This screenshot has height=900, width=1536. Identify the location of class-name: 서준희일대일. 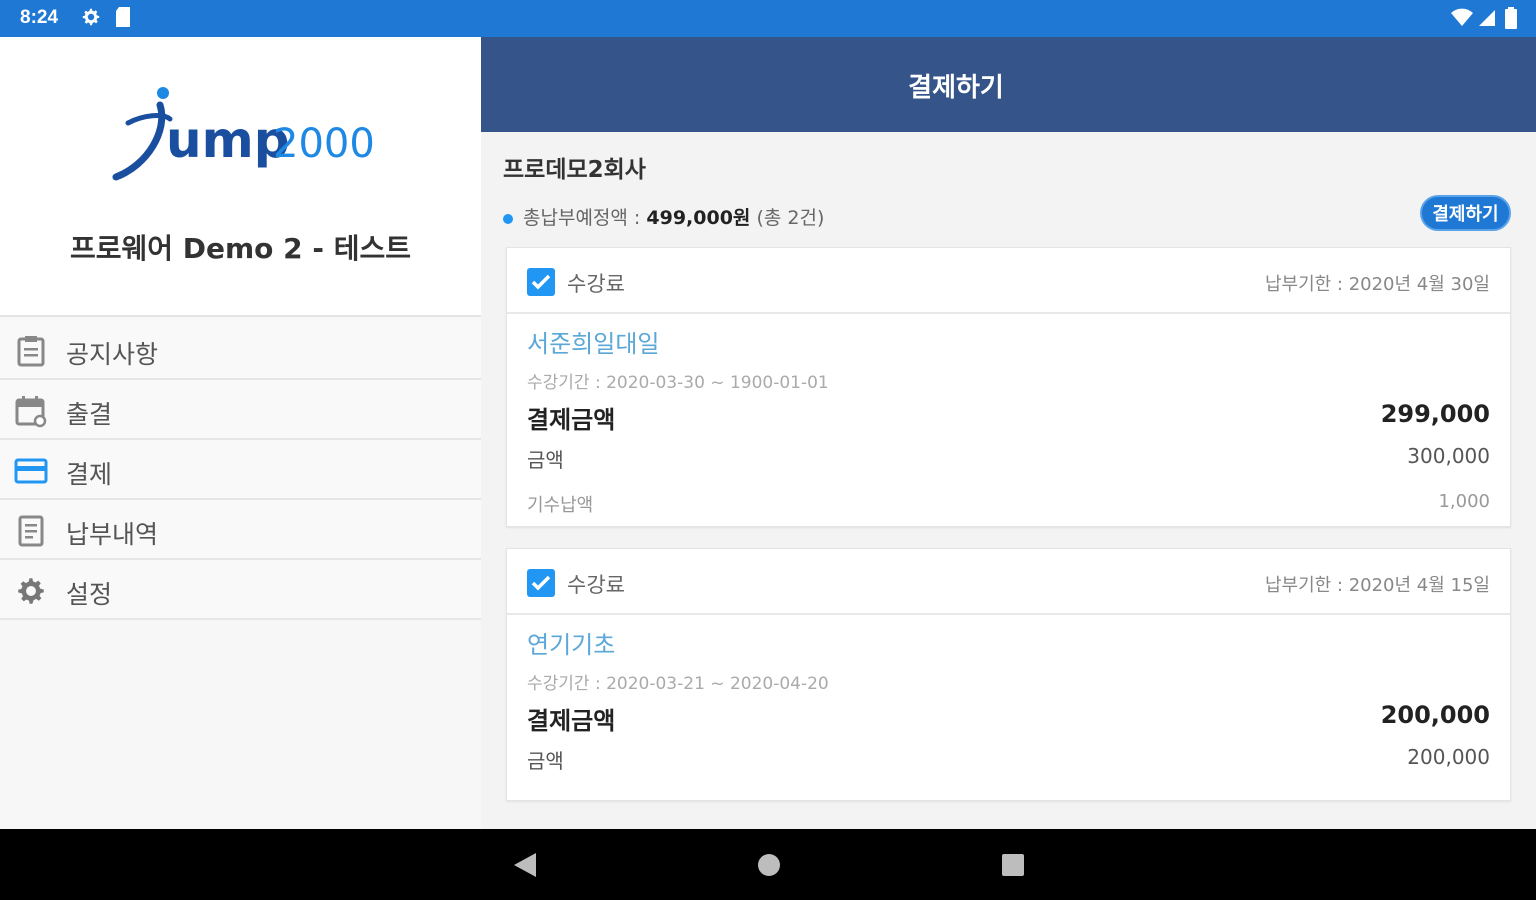
(593, 341).